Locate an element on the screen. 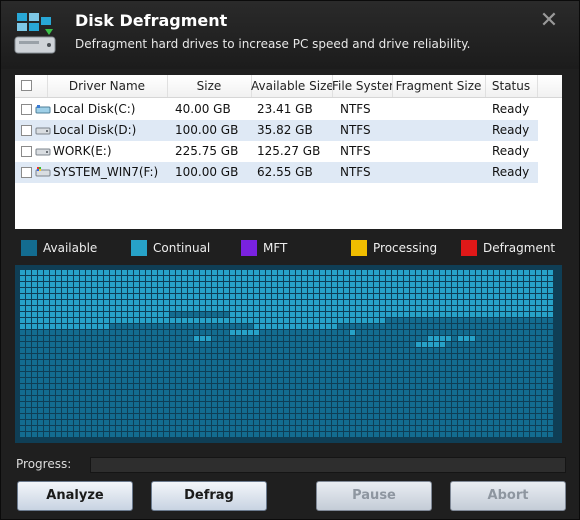 The width and height of the screenshot is (580, 520). column-header-size: Size is located at coordinates (209, 86).